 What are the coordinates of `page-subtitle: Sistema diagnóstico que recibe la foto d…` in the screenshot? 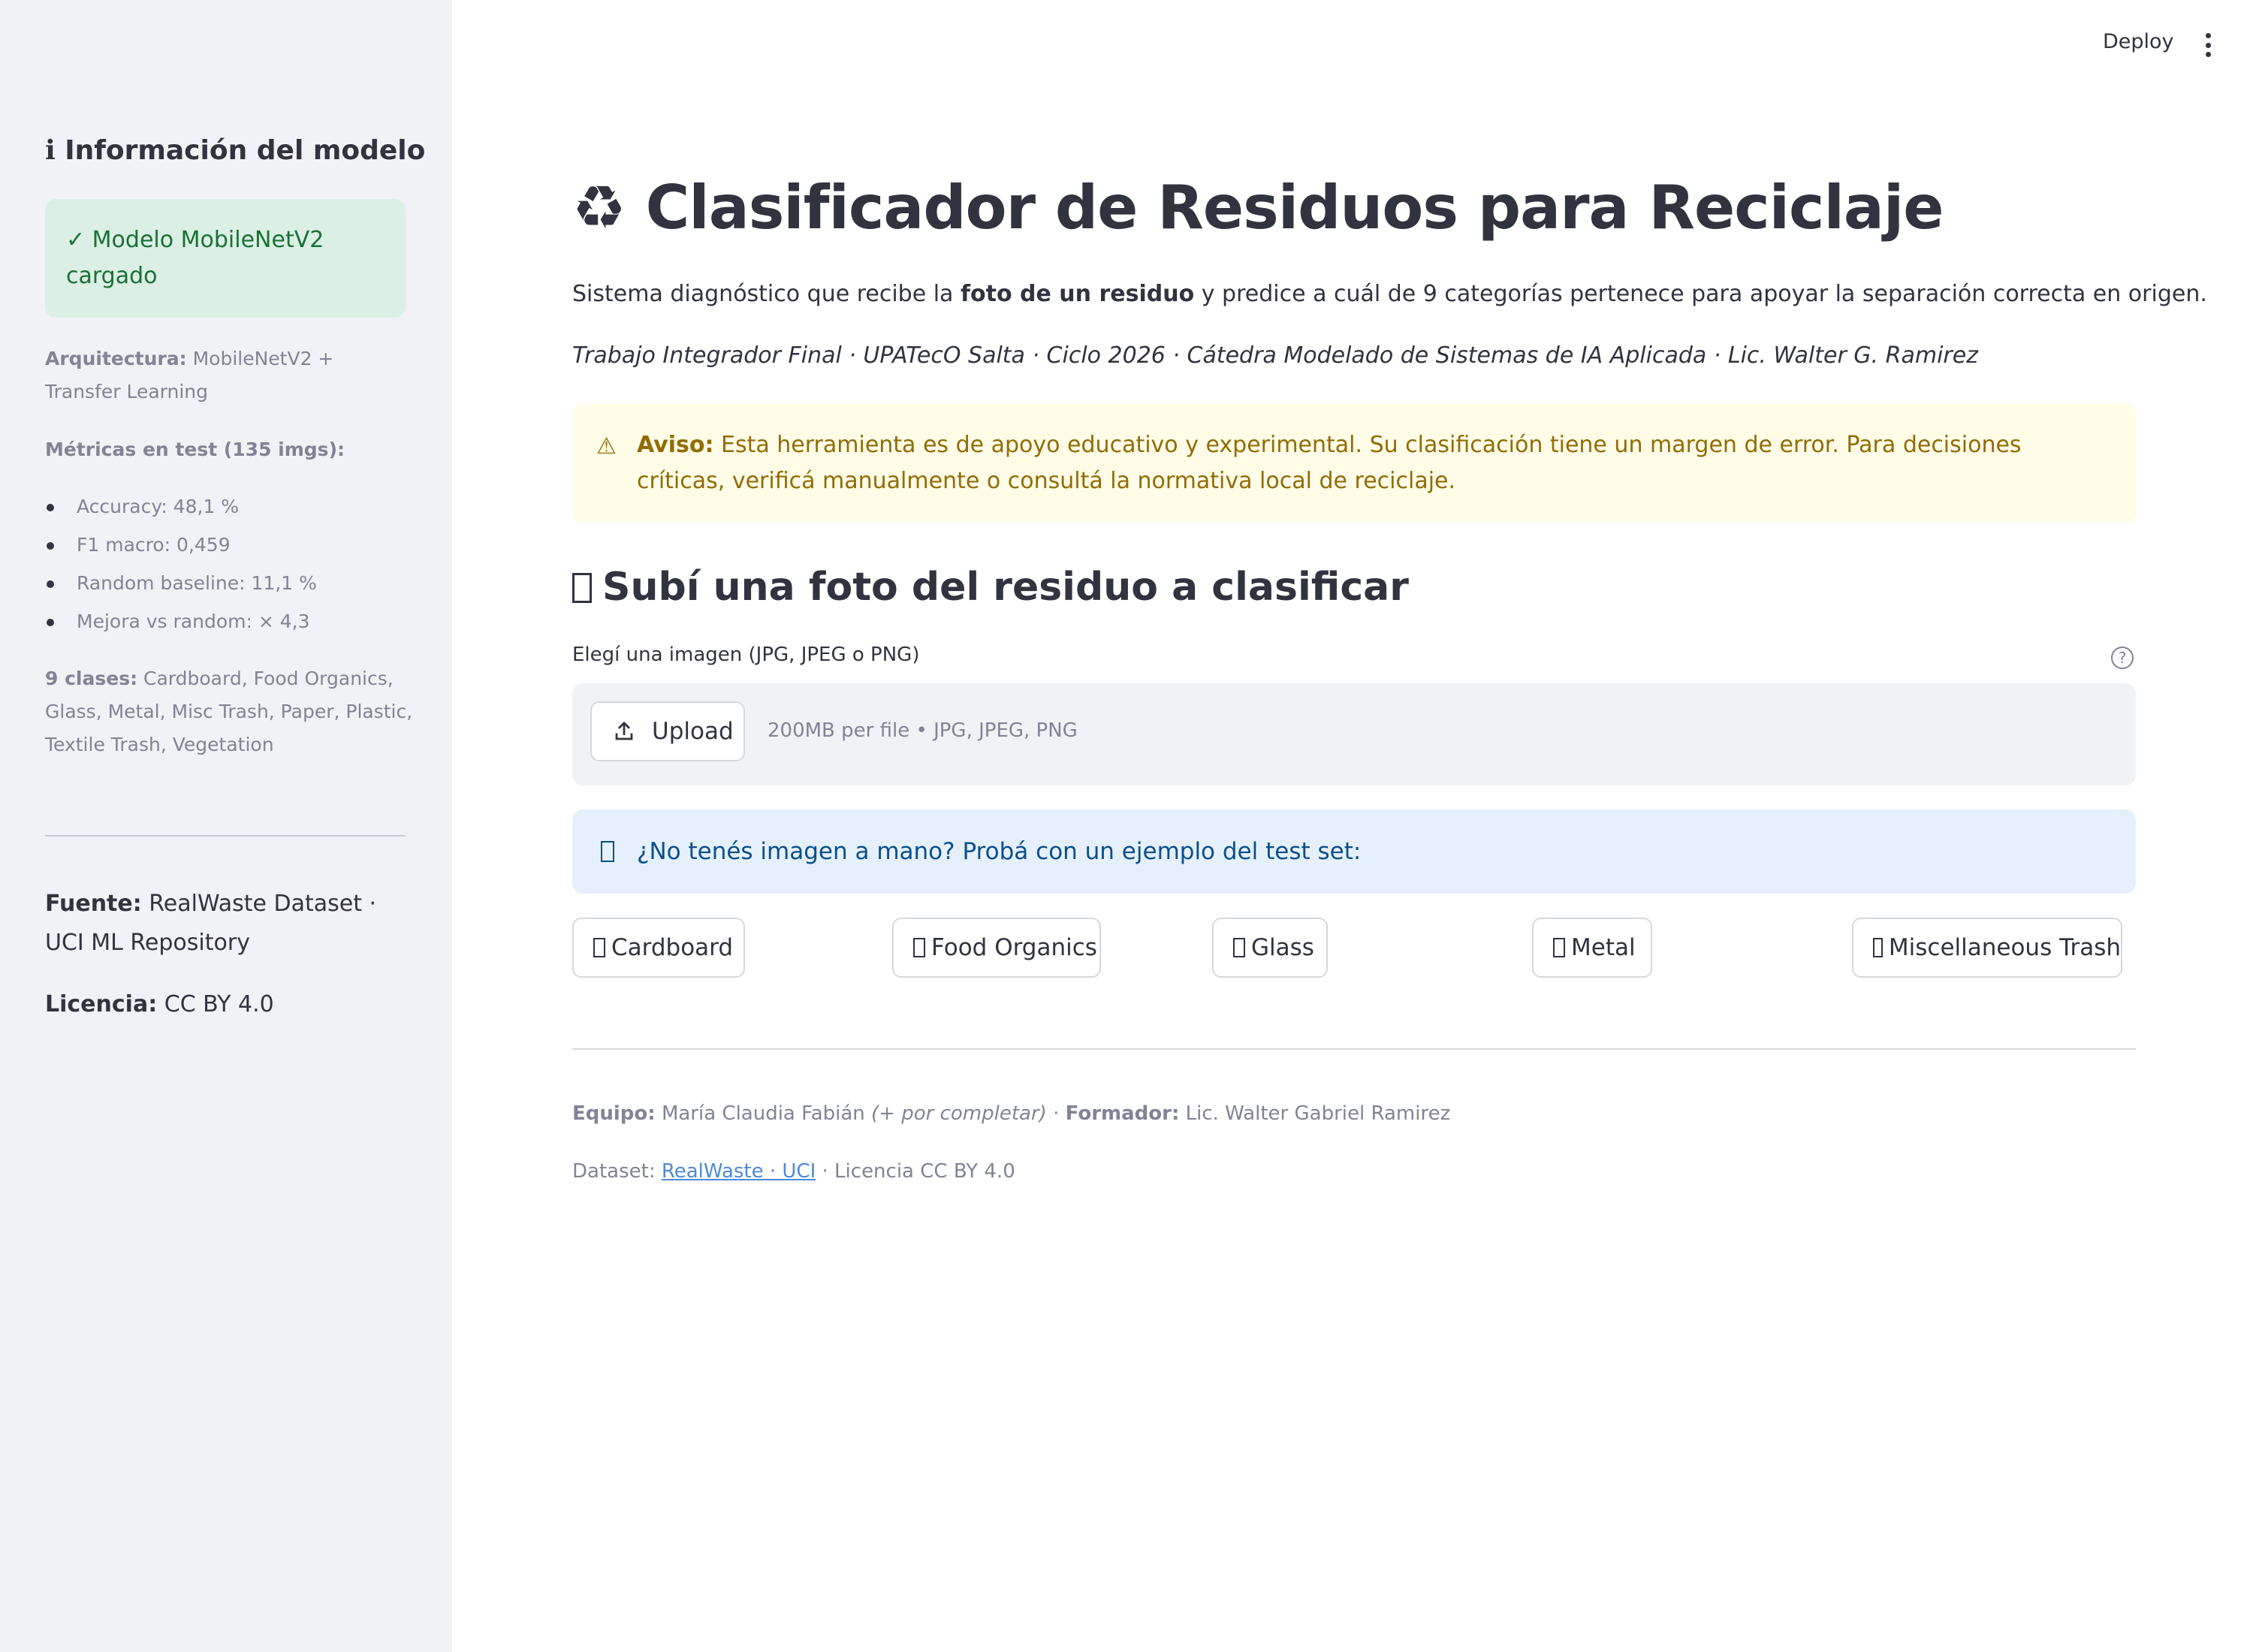 It's located at (1389, 294).